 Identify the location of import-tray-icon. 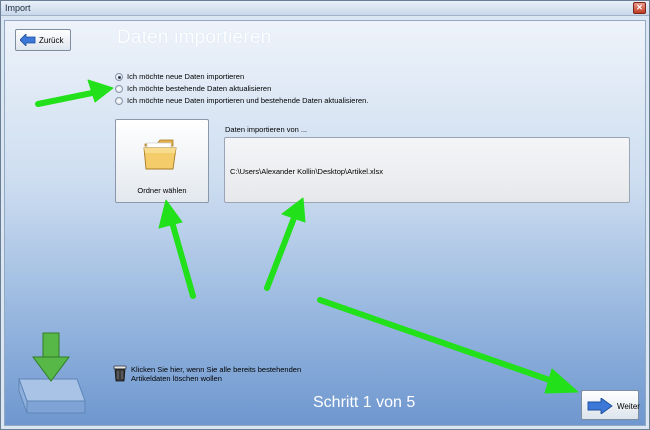
(52, 373).